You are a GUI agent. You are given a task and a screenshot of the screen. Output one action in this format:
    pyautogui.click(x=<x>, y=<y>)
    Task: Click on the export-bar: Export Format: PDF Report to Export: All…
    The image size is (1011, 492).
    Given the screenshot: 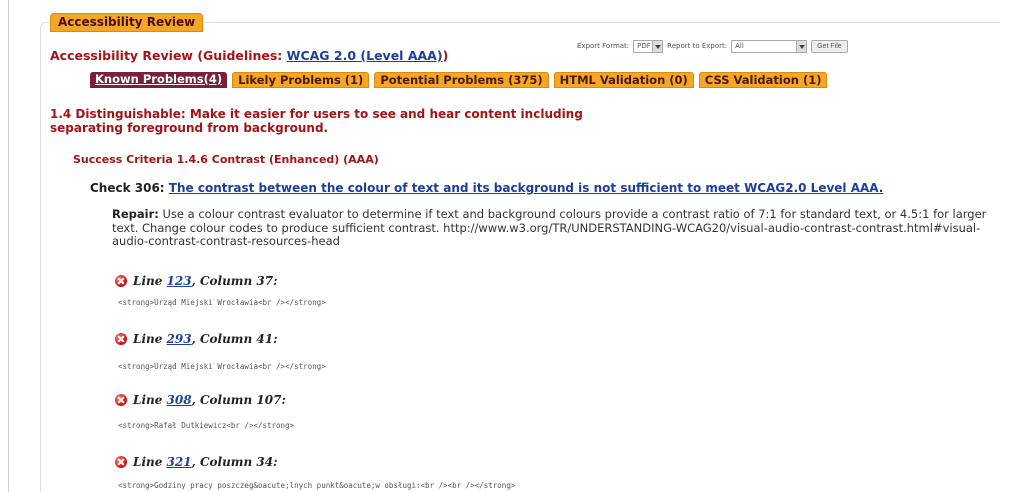 What is the action you would take?
    pyautogui.click(x=712, y=46)
    